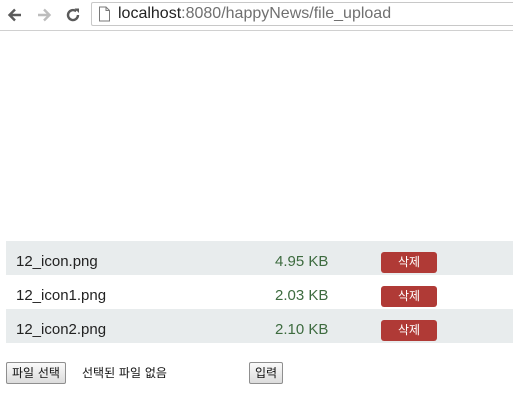 The width and height of the screenshot is (513, 415). What do you see at coordinates (302, 329) in the screenshot?
I see `file-size: 2.10 KB` at bounding box center [302, 329].